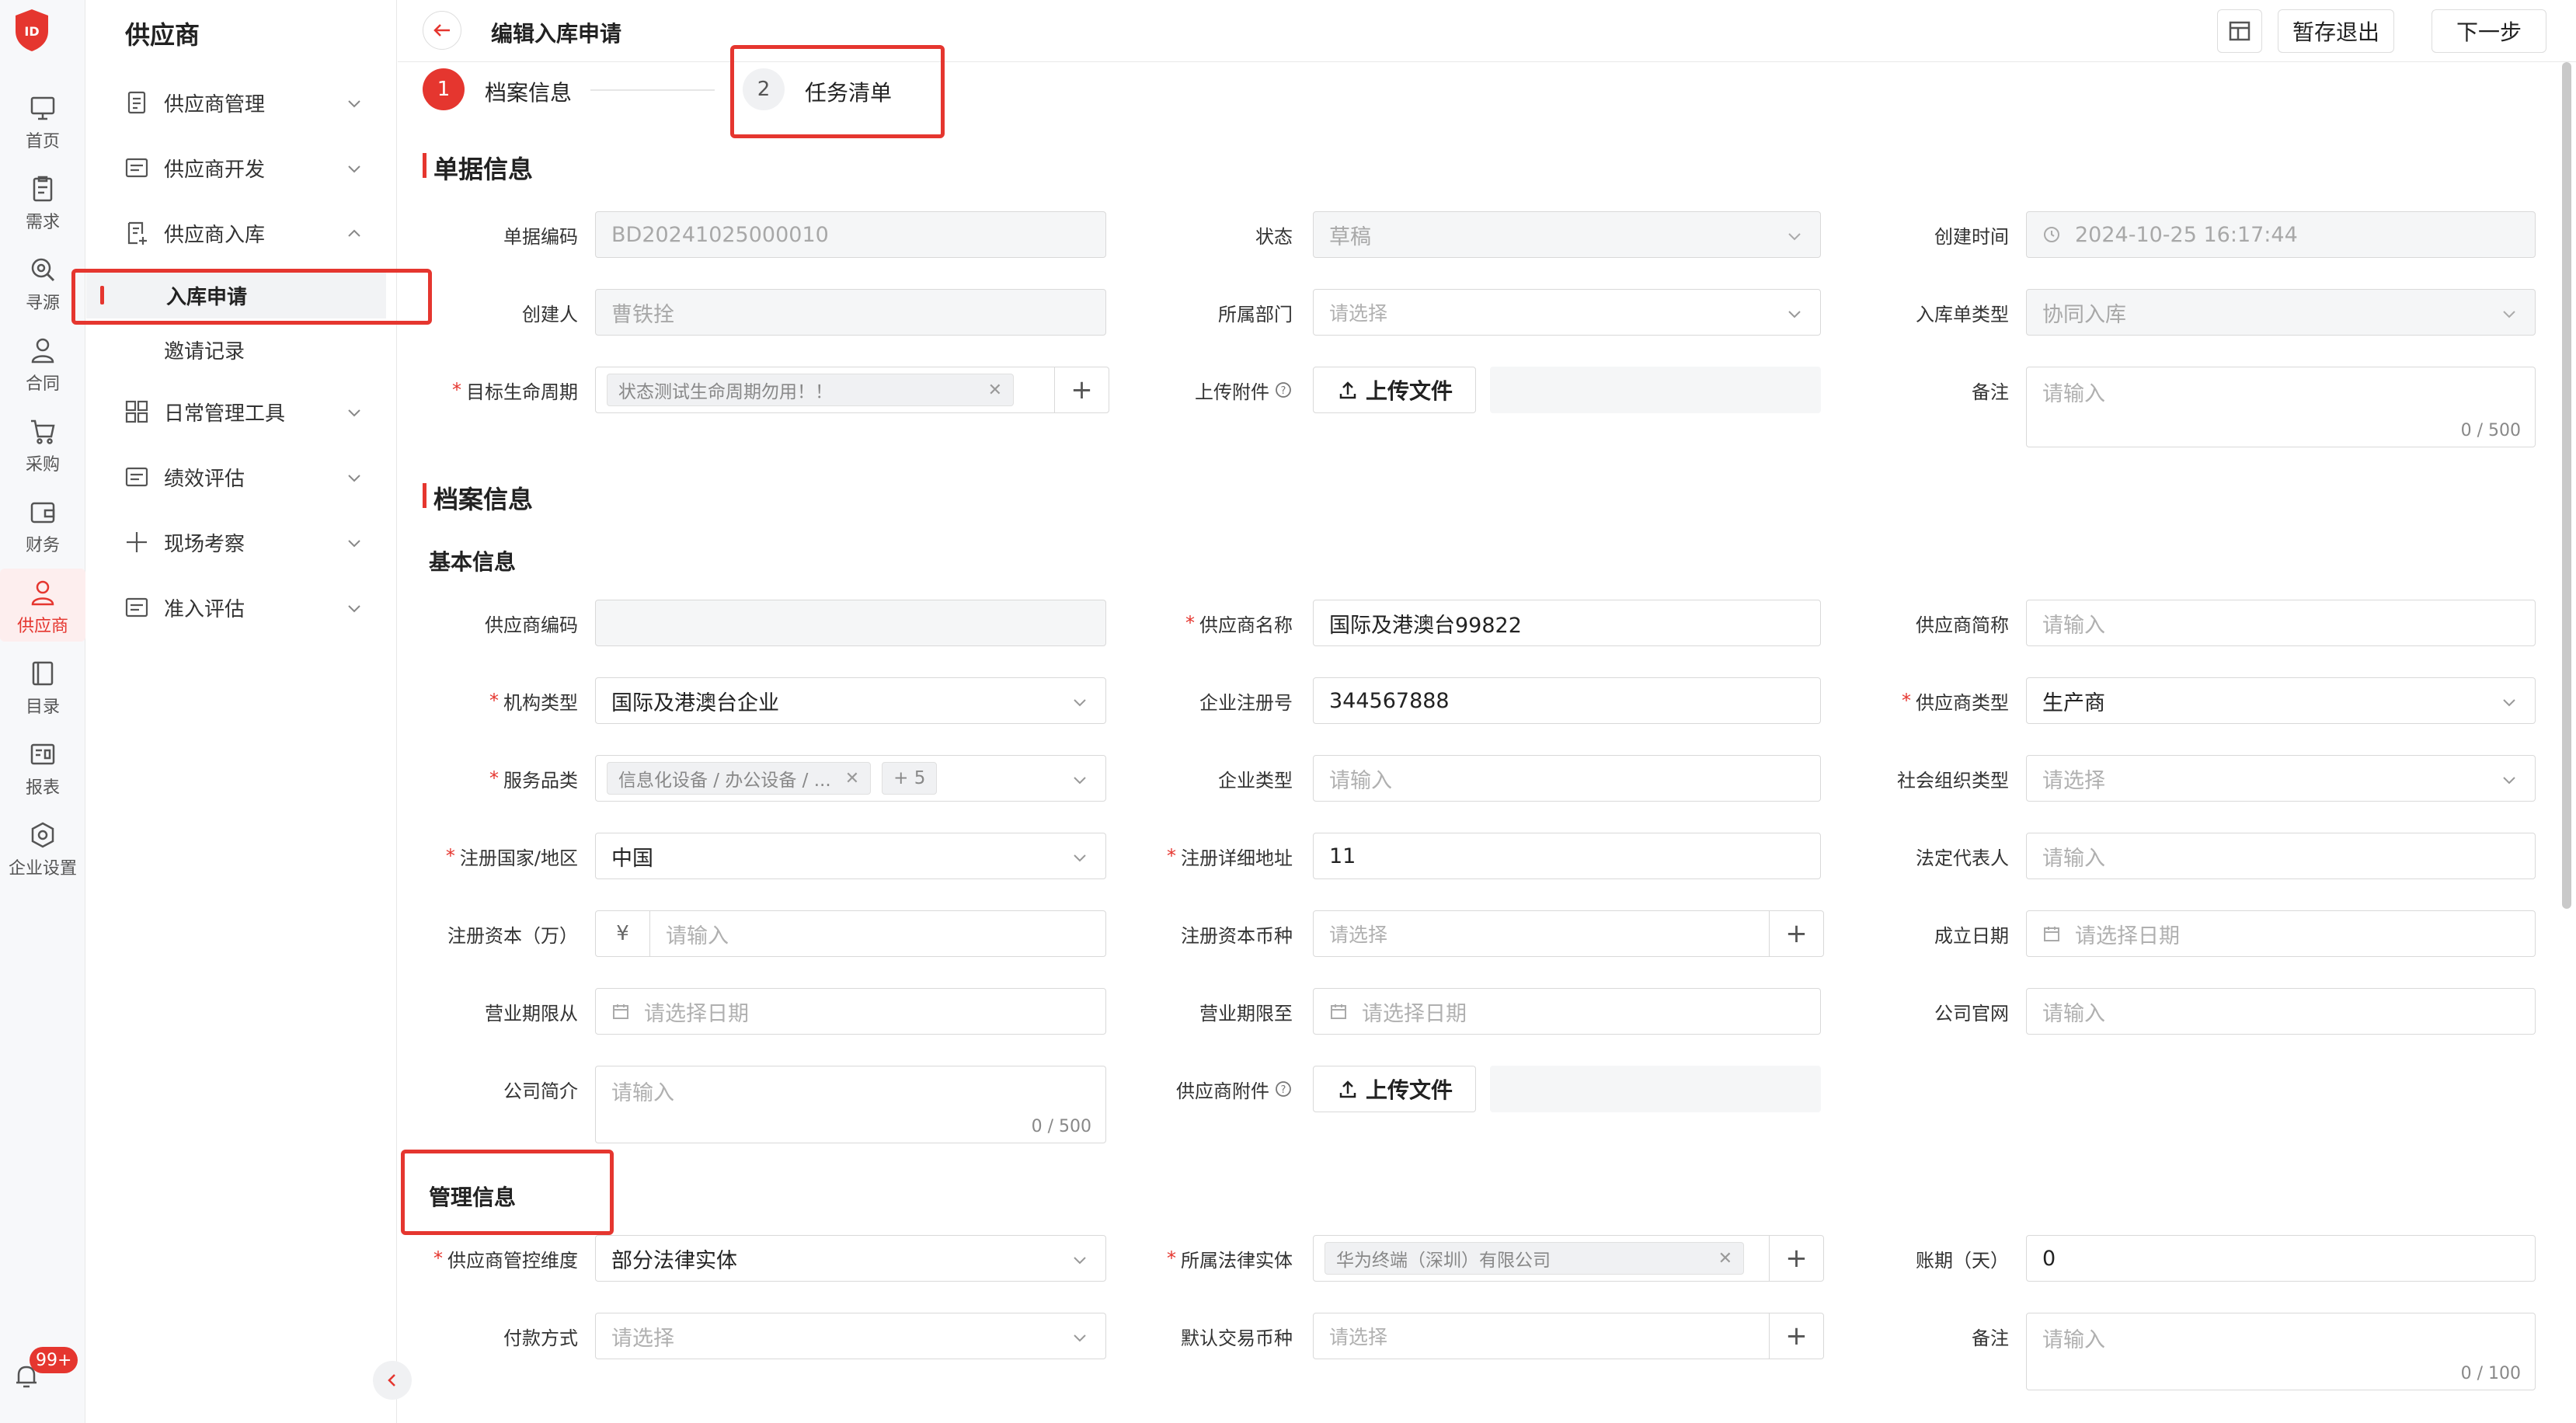 The width and height of the screenshot is (2576, 1423). What do you see at coordinates (43, 189) in the screenshot?
I see `clipboard-icon` at bounding box center [43, 189].